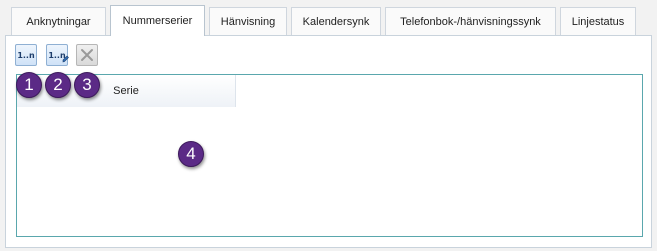 The image size is (657, 251). I want to click on new-series-icon: 1..n, so click(26, 55).